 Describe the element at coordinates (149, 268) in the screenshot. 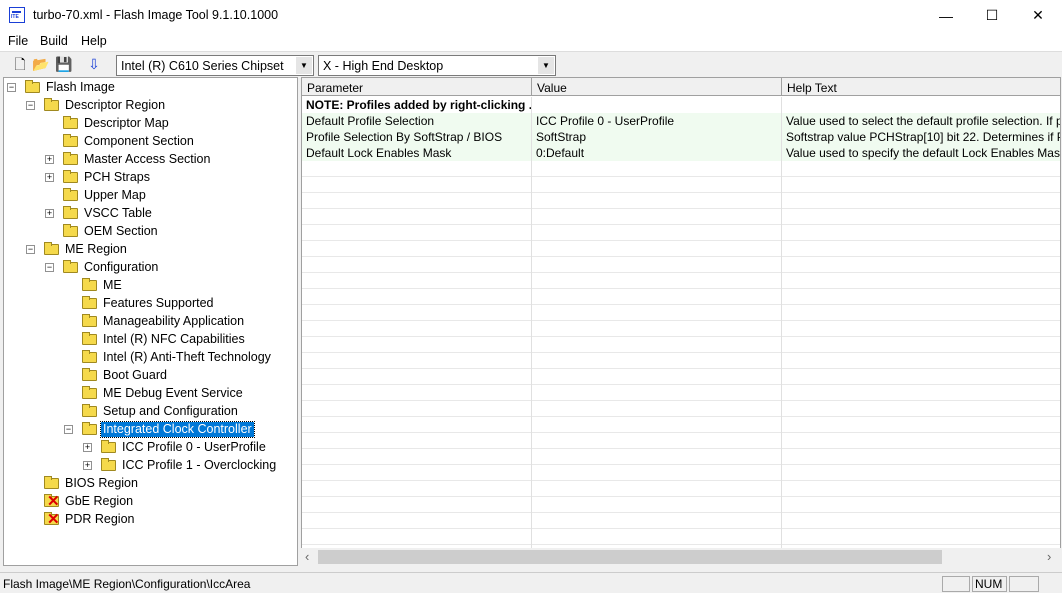

I see `tree-node: − Configuration` at that location.